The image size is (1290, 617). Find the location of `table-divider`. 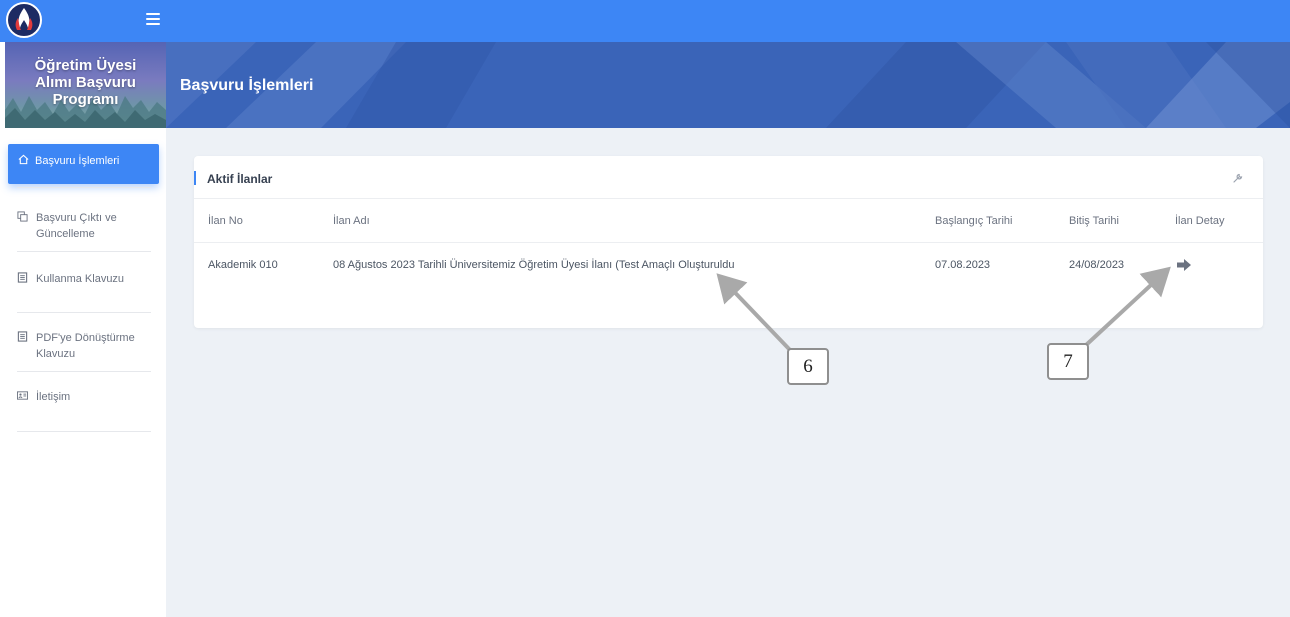

table-divider is located at coordinates (728, 242).